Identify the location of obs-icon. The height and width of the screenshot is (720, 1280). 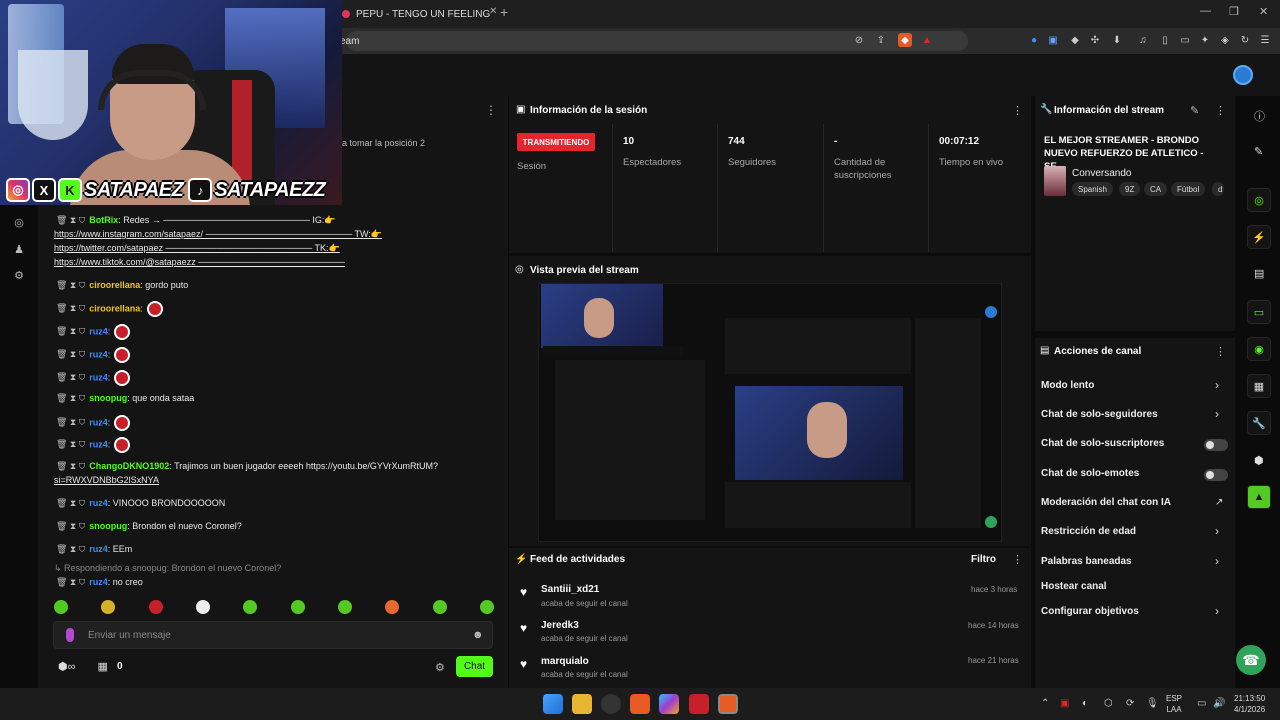
(611, 704).